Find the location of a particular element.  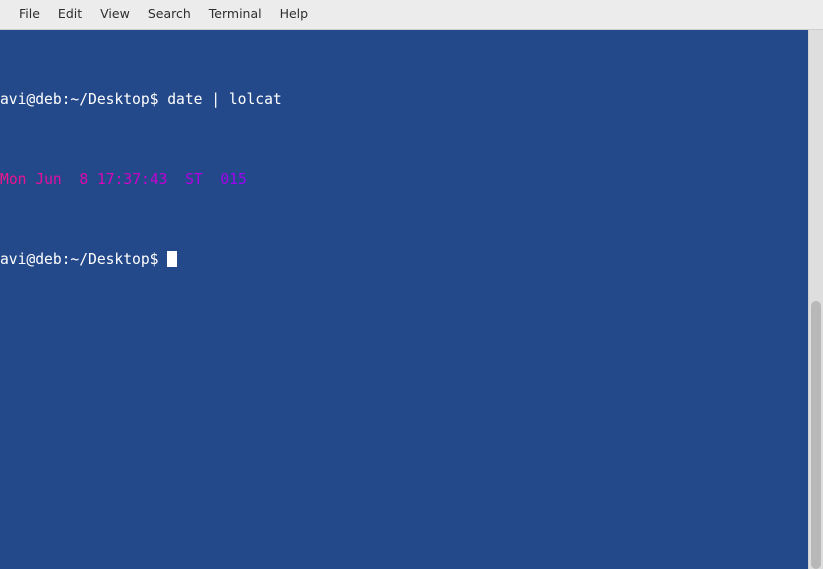

scrollbar-thumb is located at coordinates (816, 435).